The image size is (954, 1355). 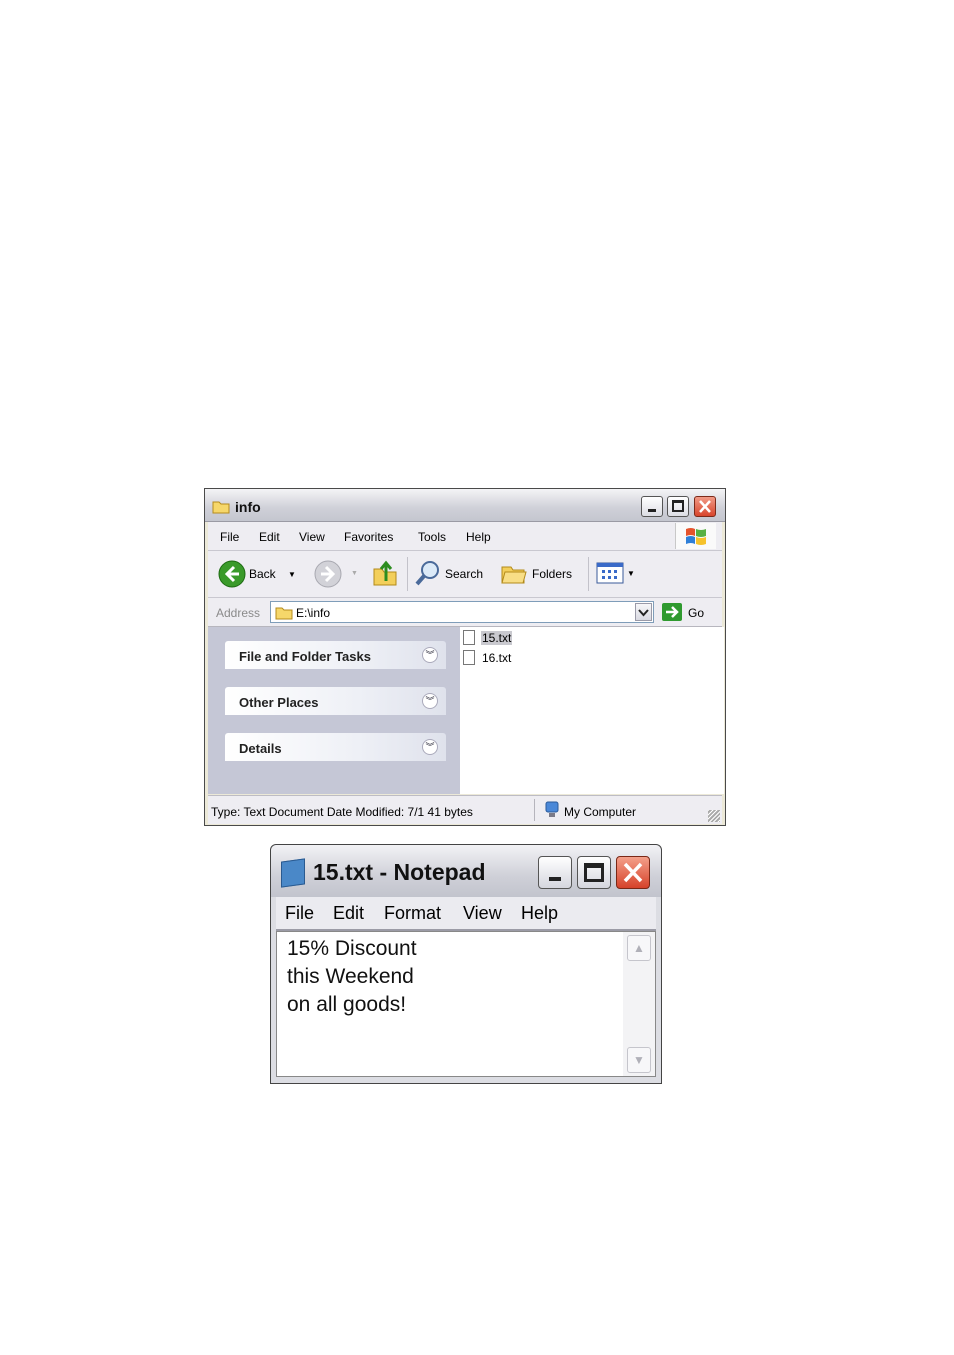 I want to click on back-label: Back, so click(x=262, y=574).